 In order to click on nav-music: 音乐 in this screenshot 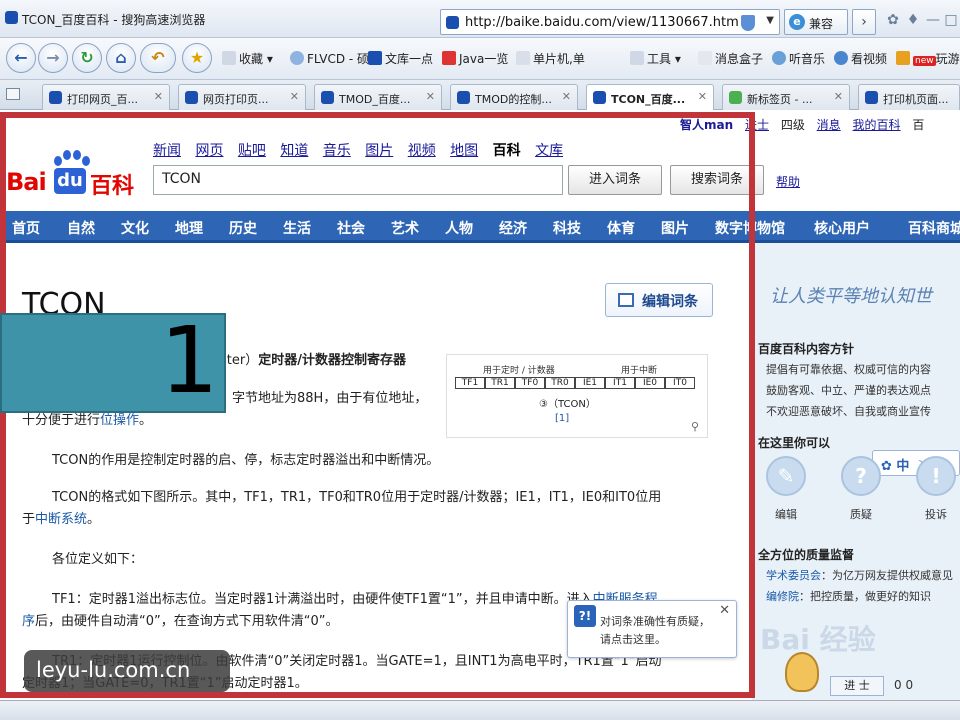, I will do `click(337, 151)`.